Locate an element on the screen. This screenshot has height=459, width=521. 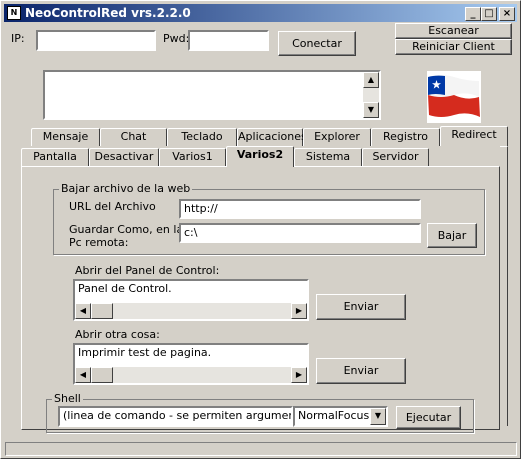
pwd-label: Pwd: is located at coordinates (176, 38).